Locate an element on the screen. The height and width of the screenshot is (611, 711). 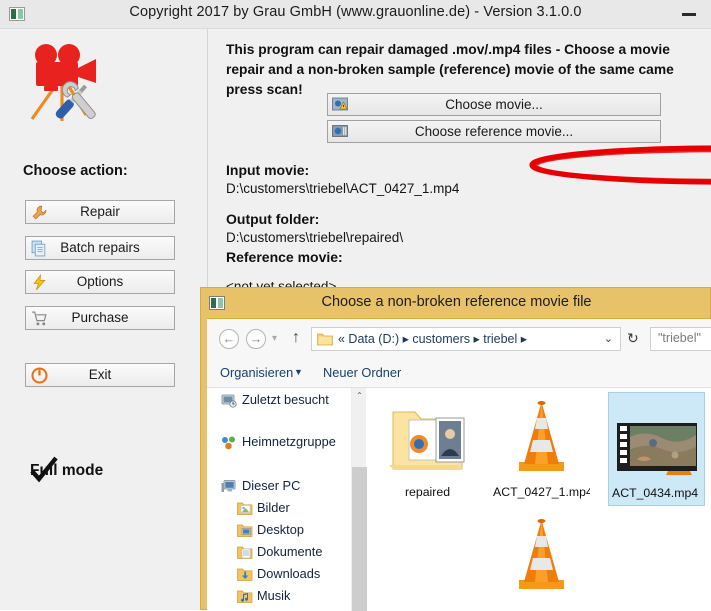
options-button-label: Options is located at coordinates (100, 281).